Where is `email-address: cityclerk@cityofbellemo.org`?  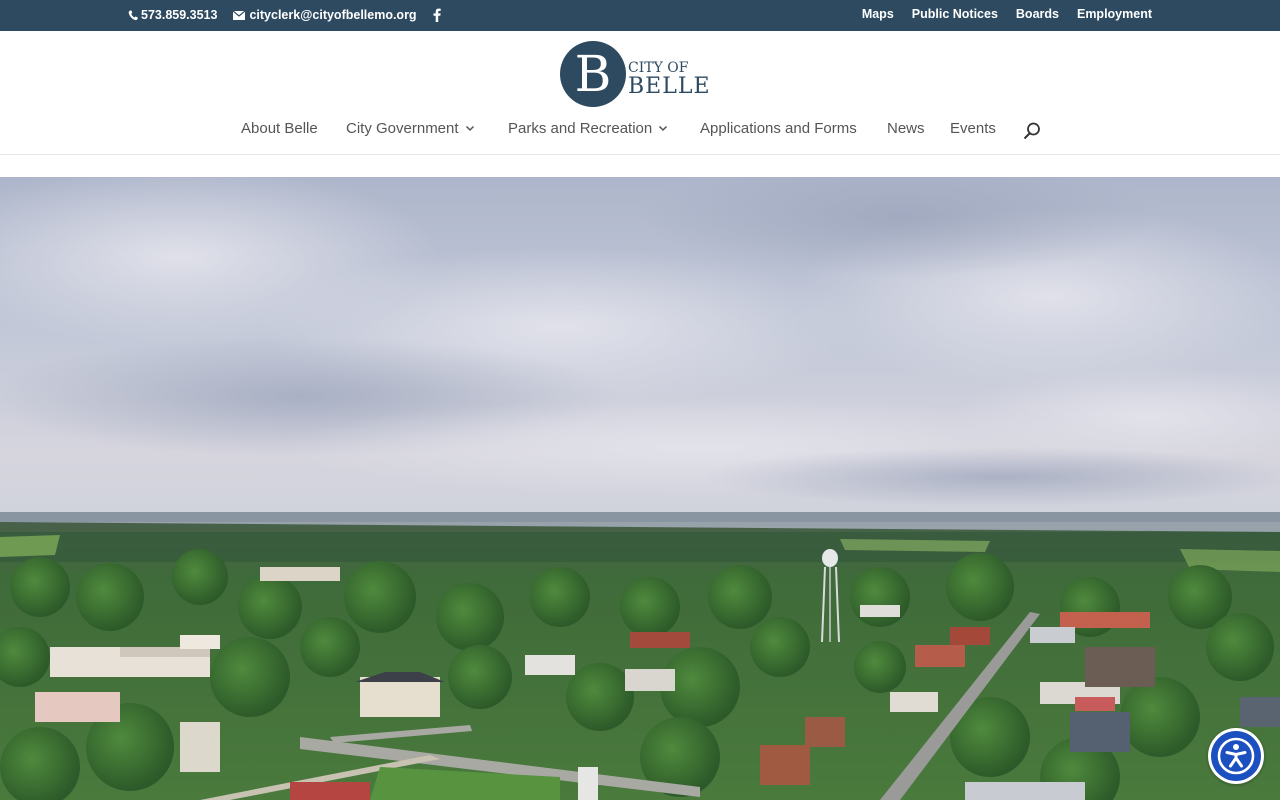 email-address: cityclerk@cityofbellemo.org is located at coordinates (333, 15).